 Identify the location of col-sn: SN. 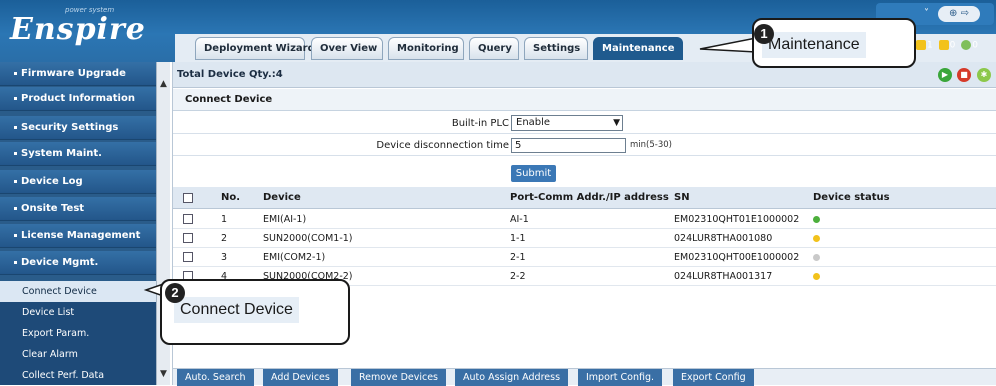
(682, 197).